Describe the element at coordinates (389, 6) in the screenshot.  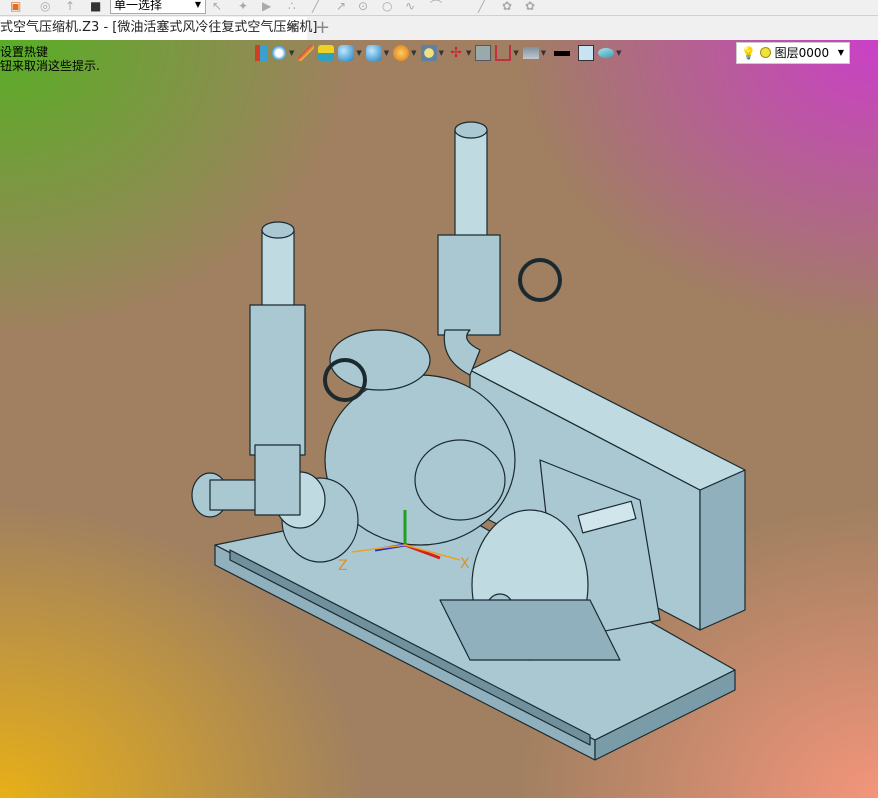
I see `circle-icon: ○` at that location.